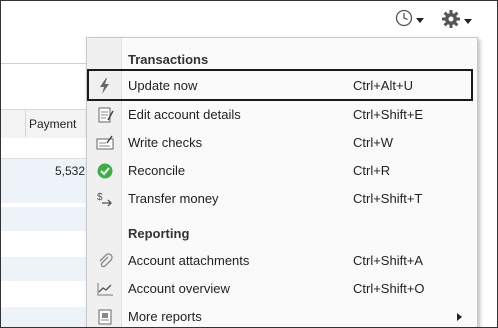 This screenshot has height=328, width=498. What do you see at coordinates (282, 261) in the screenshot?
I see `menu-item-account-attachments: Account attachments Ctrl+Shift+A` at bounding box center [282, 261].